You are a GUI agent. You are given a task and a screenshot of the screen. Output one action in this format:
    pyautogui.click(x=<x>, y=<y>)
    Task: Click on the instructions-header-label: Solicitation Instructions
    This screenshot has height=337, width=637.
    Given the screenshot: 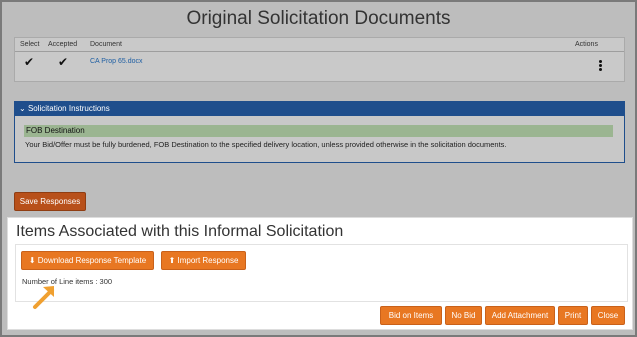 What is the action you would take?
    pyautogui.click(x=68, y=108)
    